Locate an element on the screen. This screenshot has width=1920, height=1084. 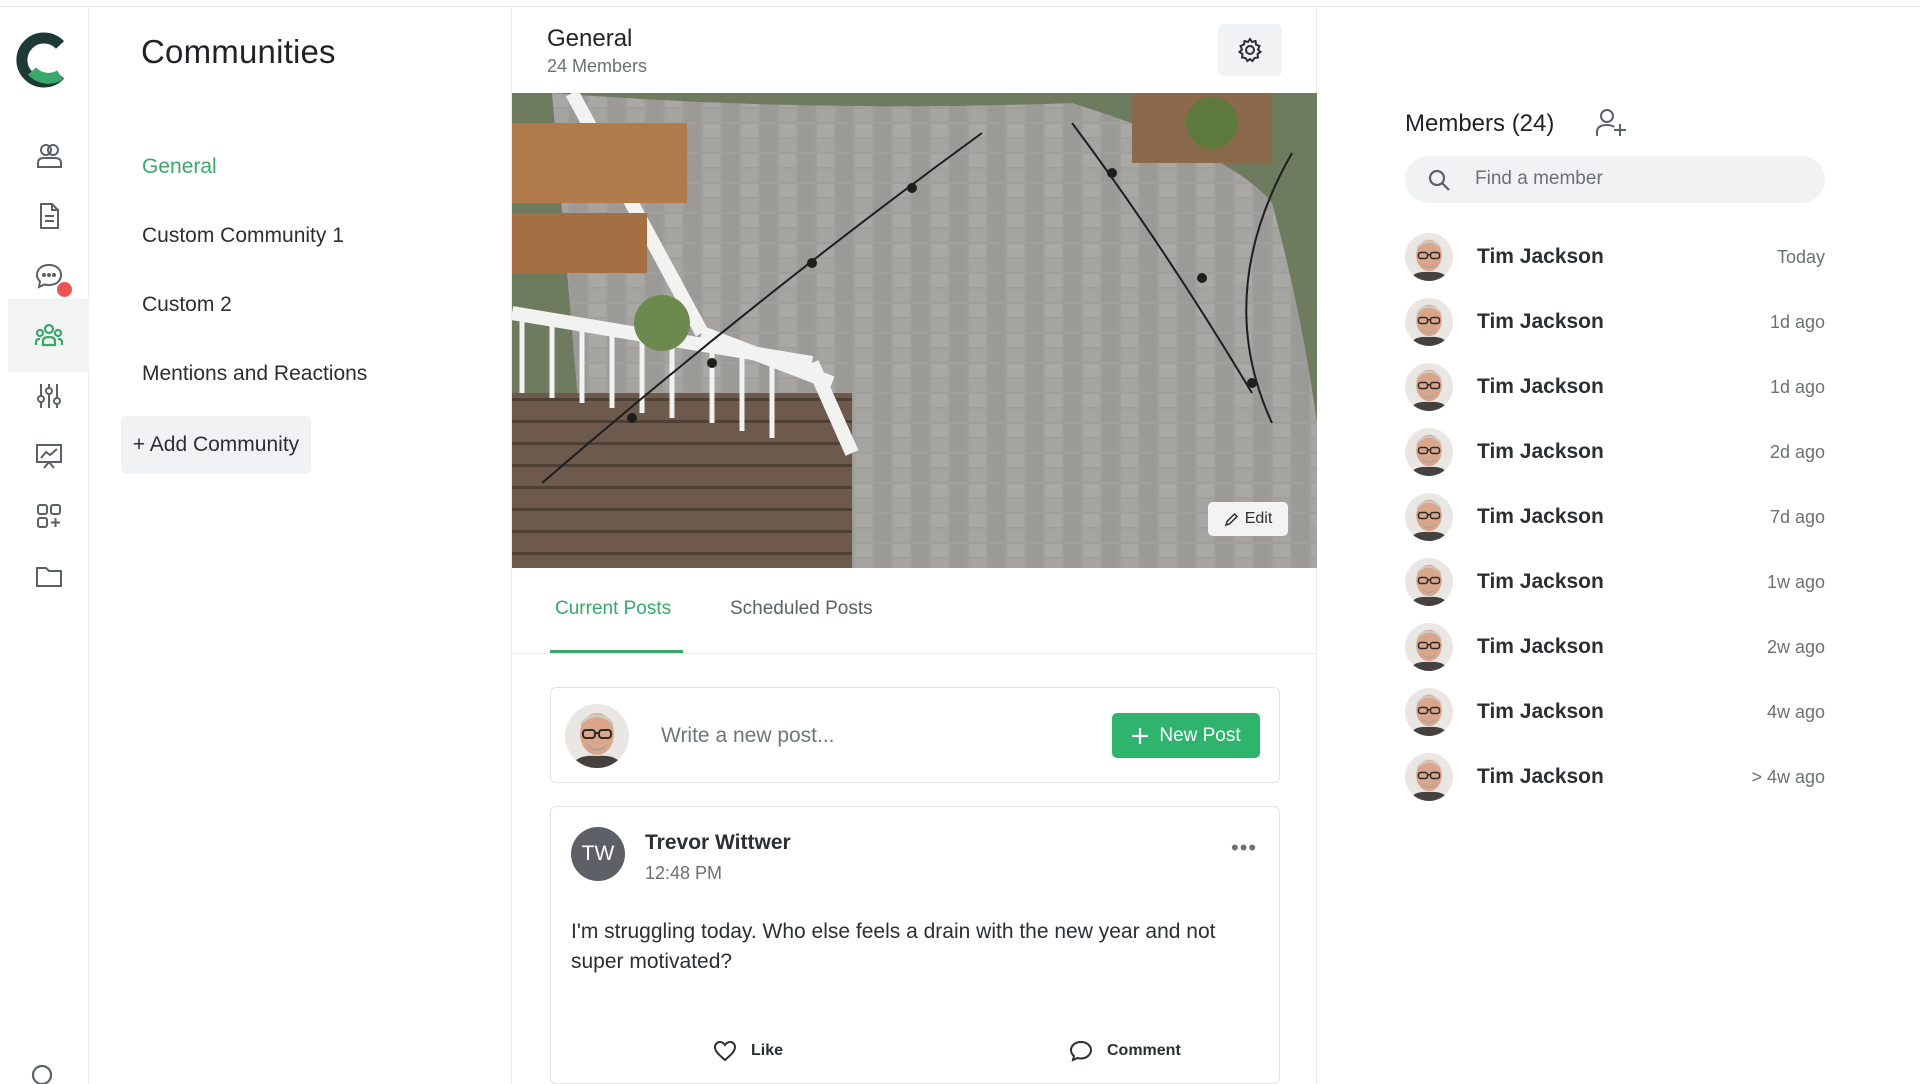
post-tabs: Current Posts Scheduled Posts is located at coordinates (914, 611).